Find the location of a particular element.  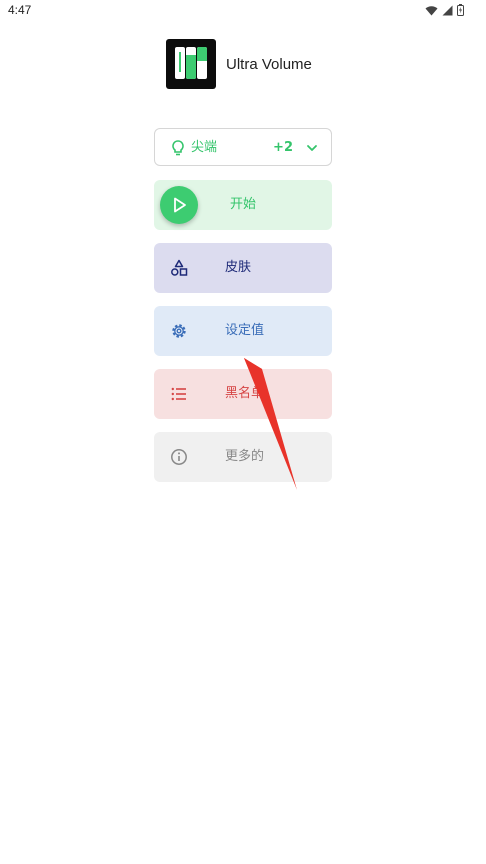

play-button-circle is located at coordinates (179, 205).